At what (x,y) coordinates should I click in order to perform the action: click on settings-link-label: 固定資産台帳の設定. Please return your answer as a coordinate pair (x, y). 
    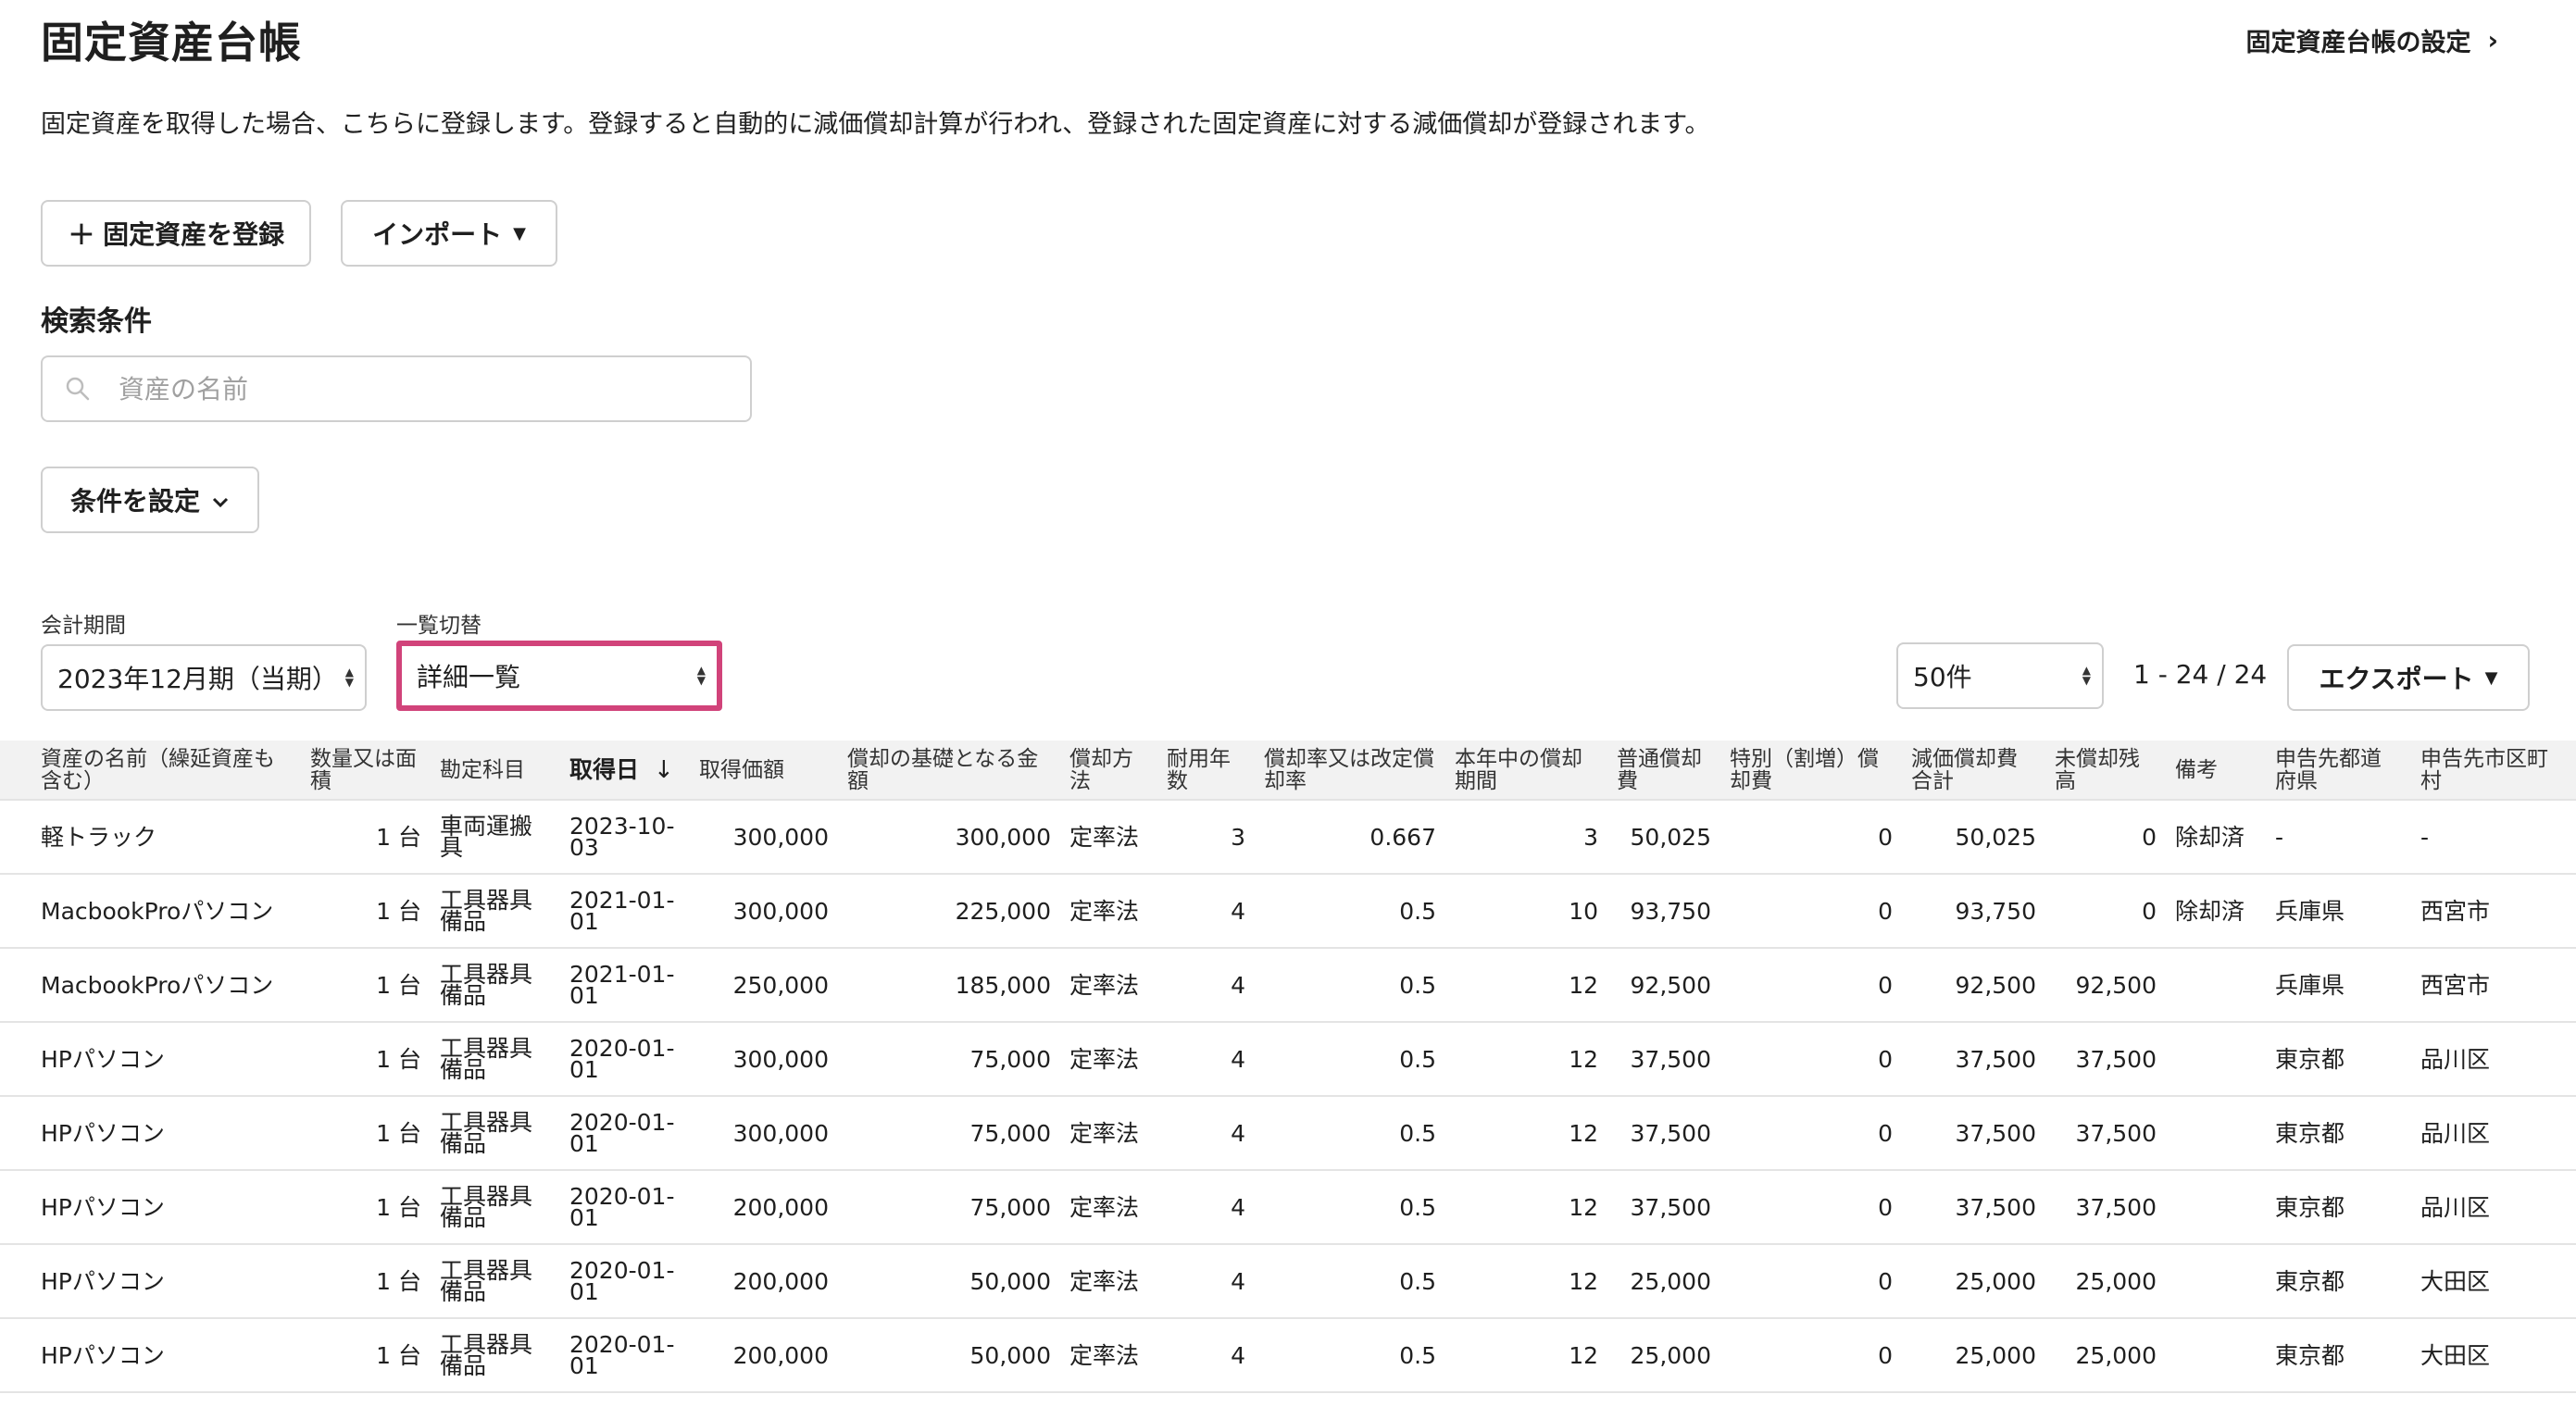
    Looking at the image, I should click on (2358, 43).